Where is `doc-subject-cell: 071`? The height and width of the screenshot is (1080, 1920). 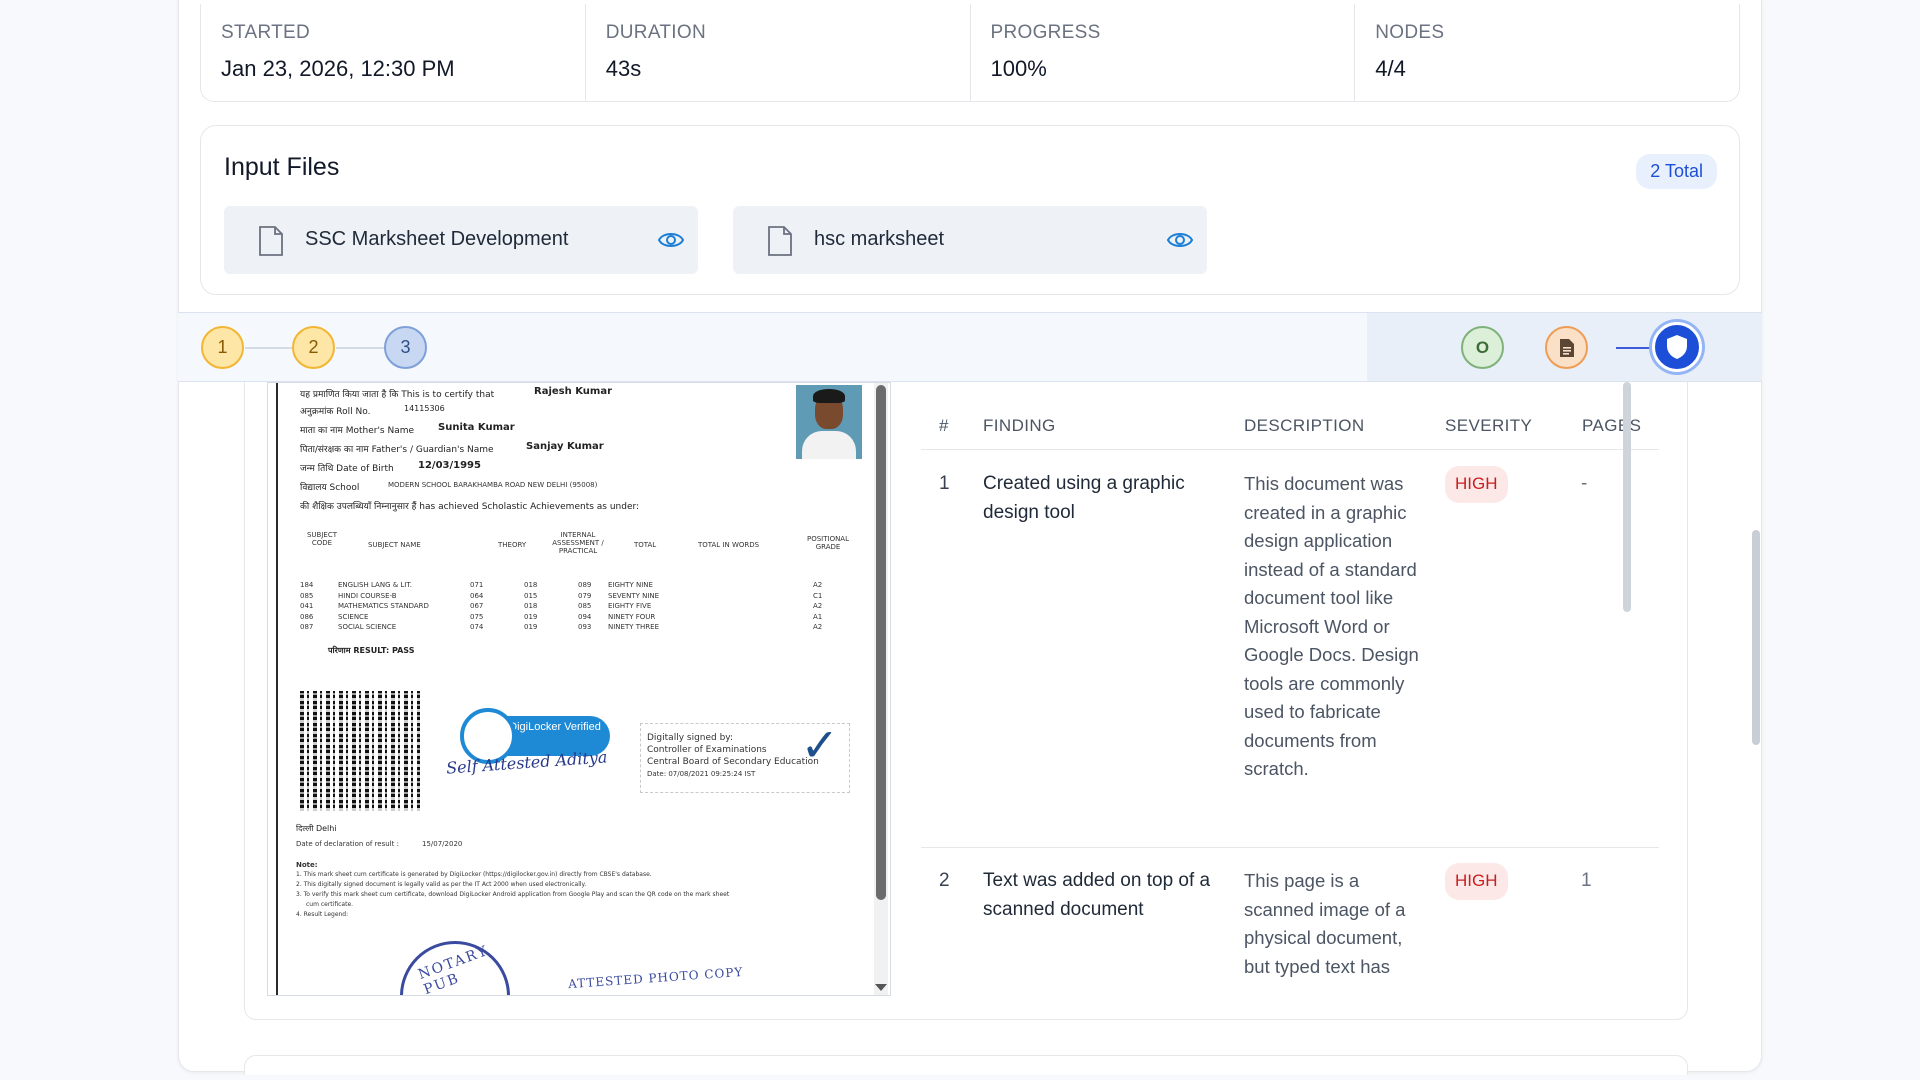
doc-subject-cell: 071 is located at coordinates (477, 585).